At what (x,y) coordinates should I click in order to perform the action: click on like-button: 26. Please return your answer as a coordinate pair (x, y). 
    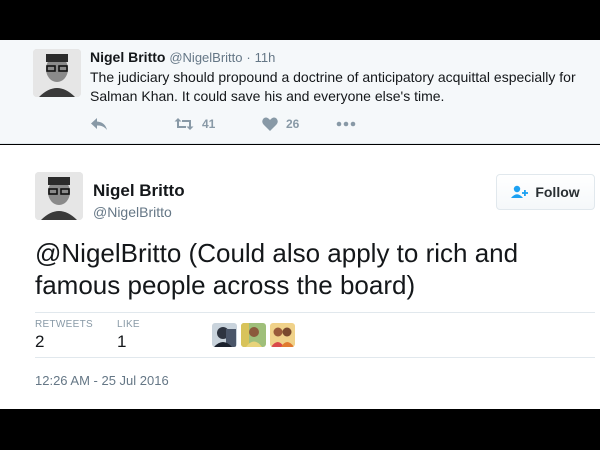
    Looking at the image, I should click on (299, 124).